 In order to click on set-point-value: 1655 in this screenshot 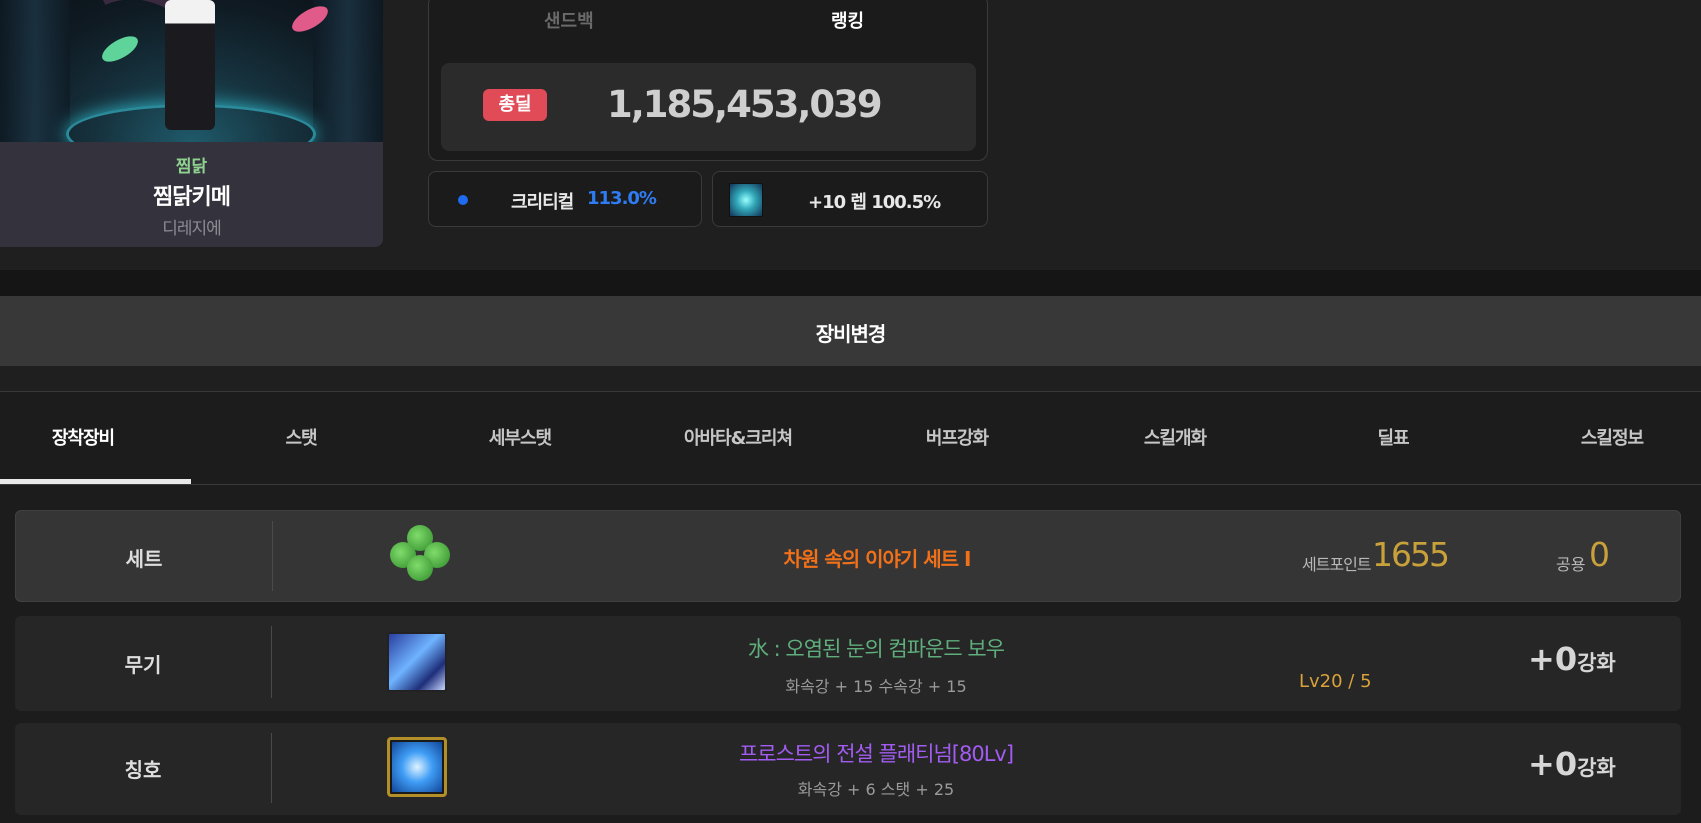, I will do `click(1411, 554)`.